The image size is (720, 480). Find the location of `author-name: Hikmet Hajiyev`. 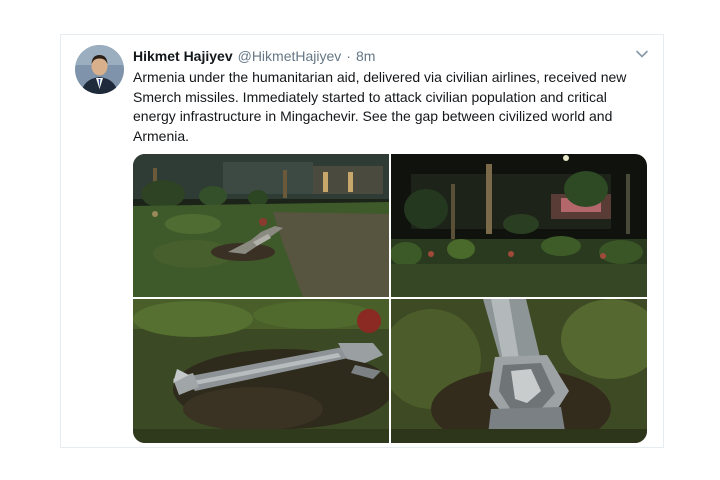

author-name: Hikmet Hajiyev is located at coordinates (183, 56).